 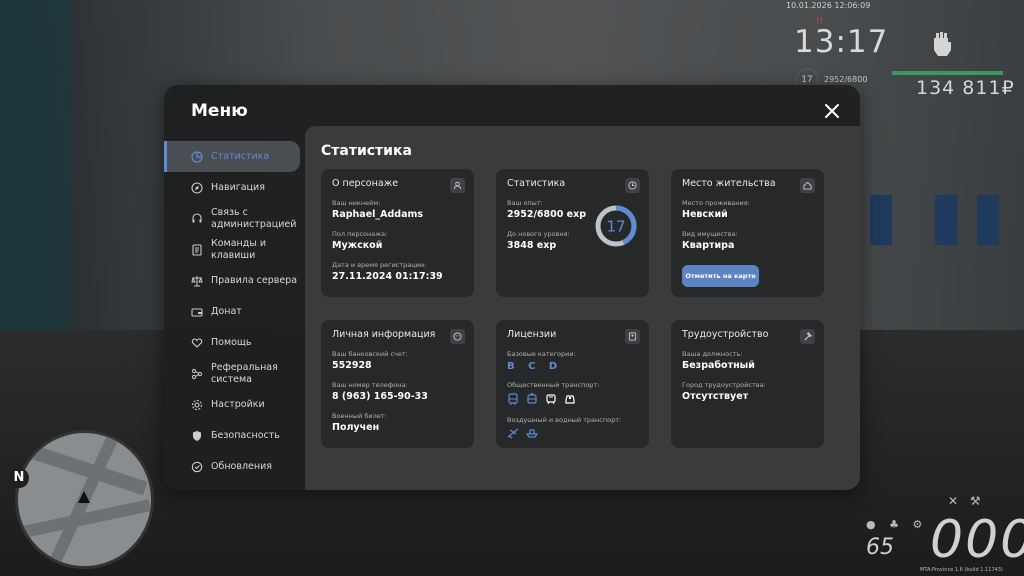 I want to click on boat-icon, so click(x=532, y=433).